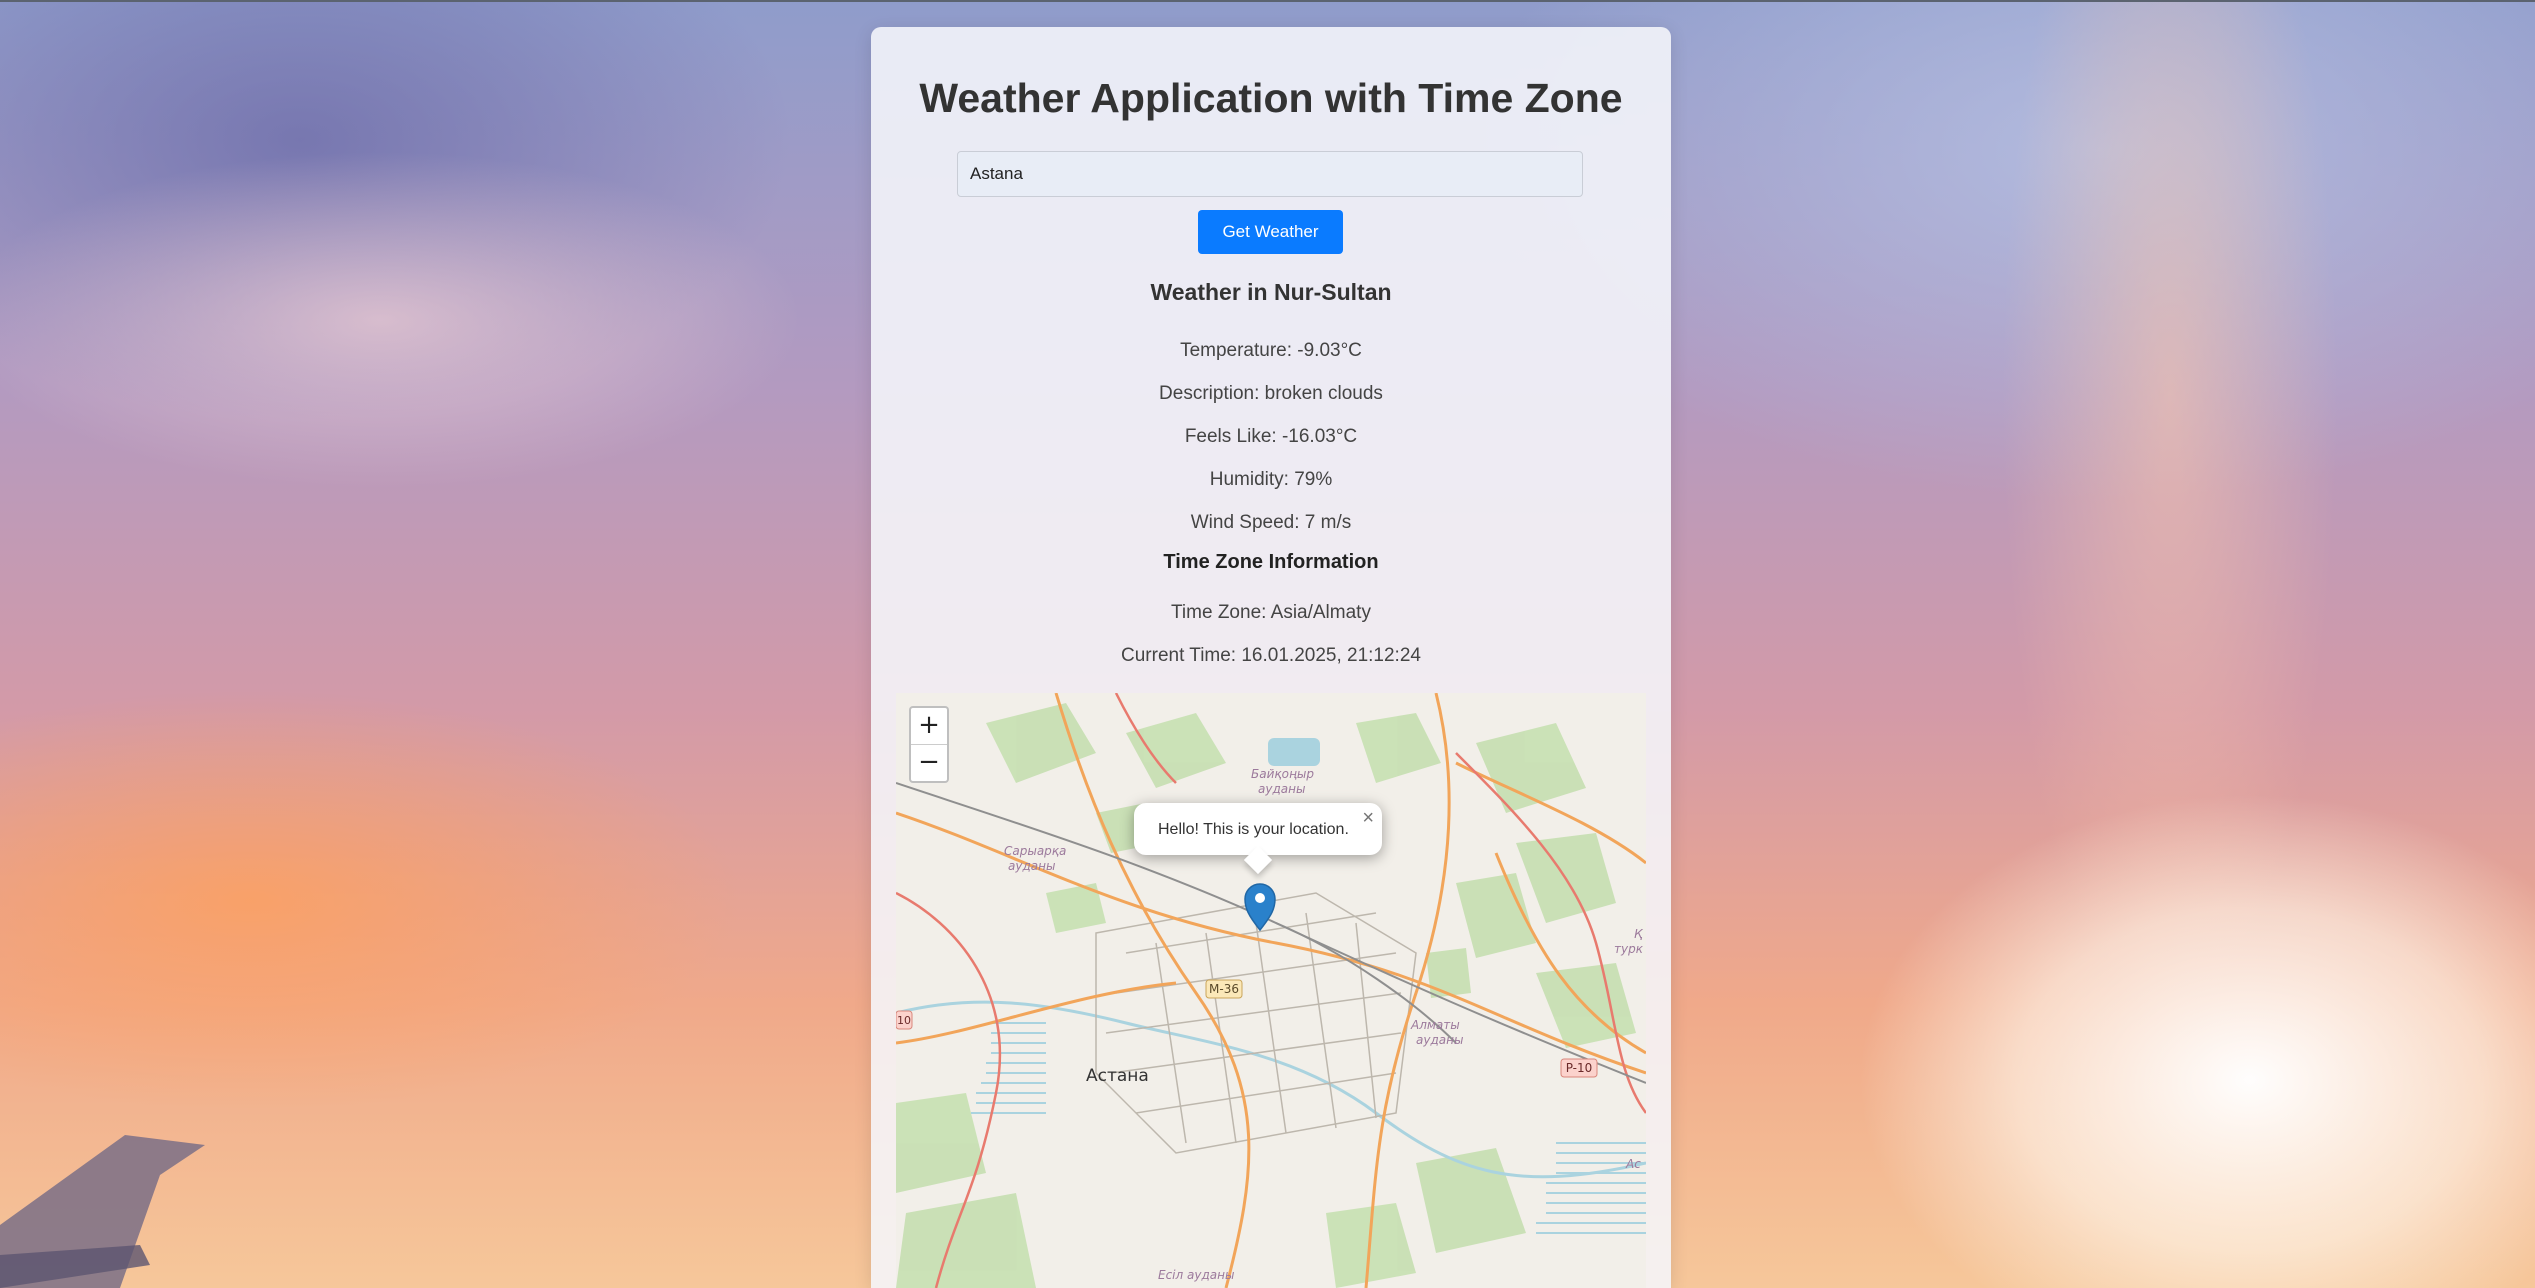  What do you see at coordinates (1271, 98) in the screenshot?
I see `page-title: Weather Application with Time Zone` at bounding box center [1271, 98].